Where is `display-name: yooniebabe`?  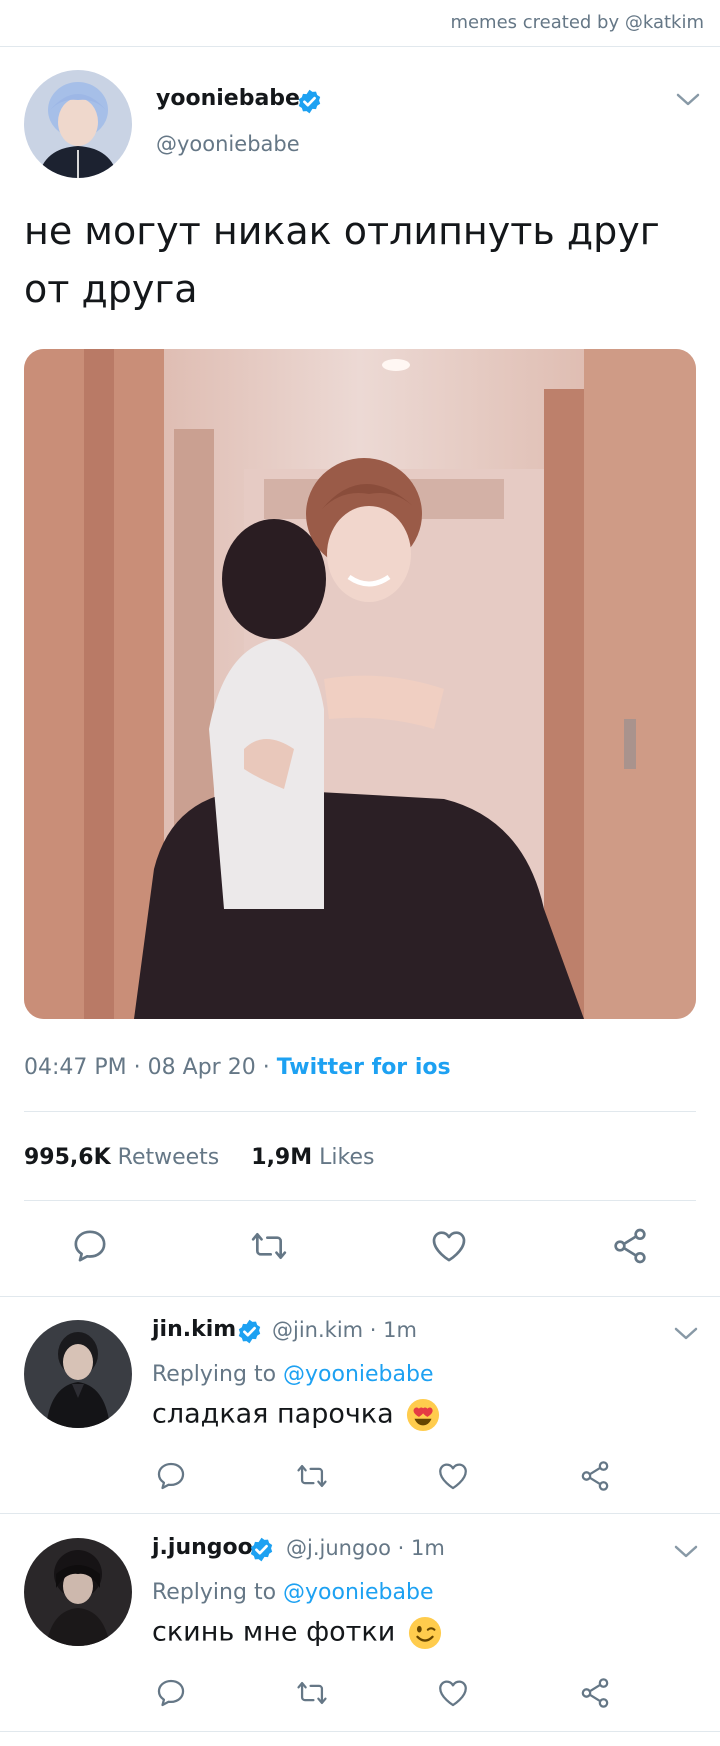 display-name: yooniebabe is located at coordinates (228, 98).